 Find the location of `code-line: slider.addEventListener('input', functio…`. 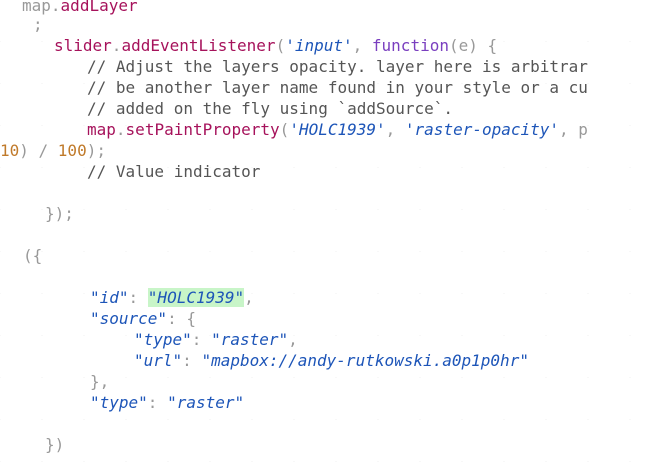

code-line: slider.addEventListener('input', functio… is located at coordinates (275, 45).